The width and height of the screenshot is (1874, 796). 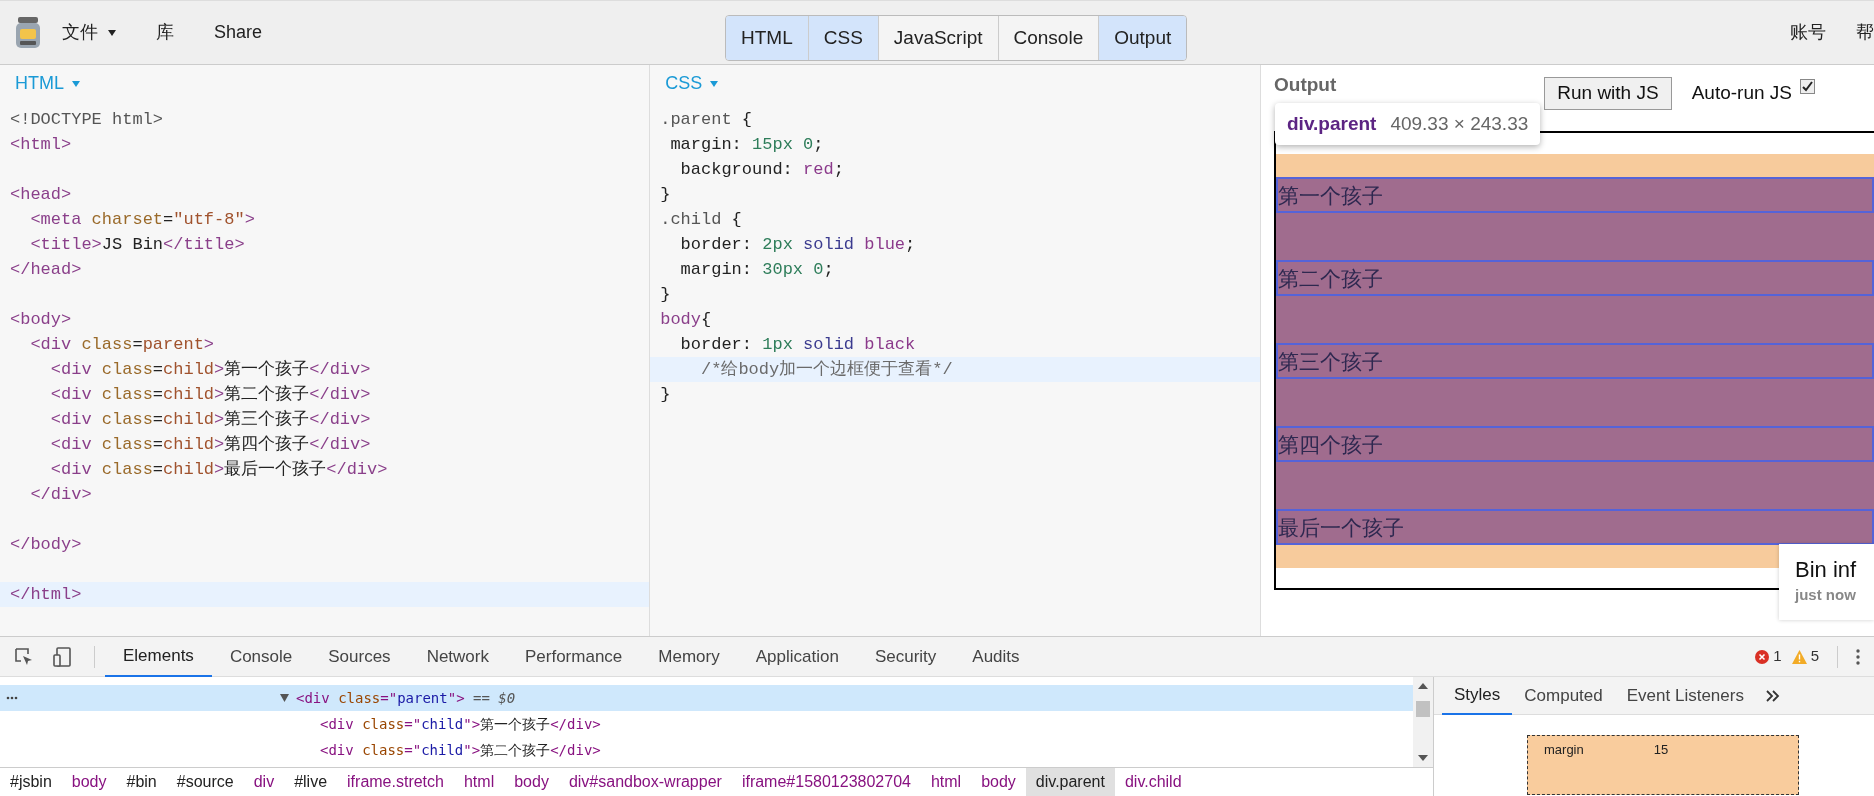 I want to click on devtools-tab: Network, so click(x=457, y=656).